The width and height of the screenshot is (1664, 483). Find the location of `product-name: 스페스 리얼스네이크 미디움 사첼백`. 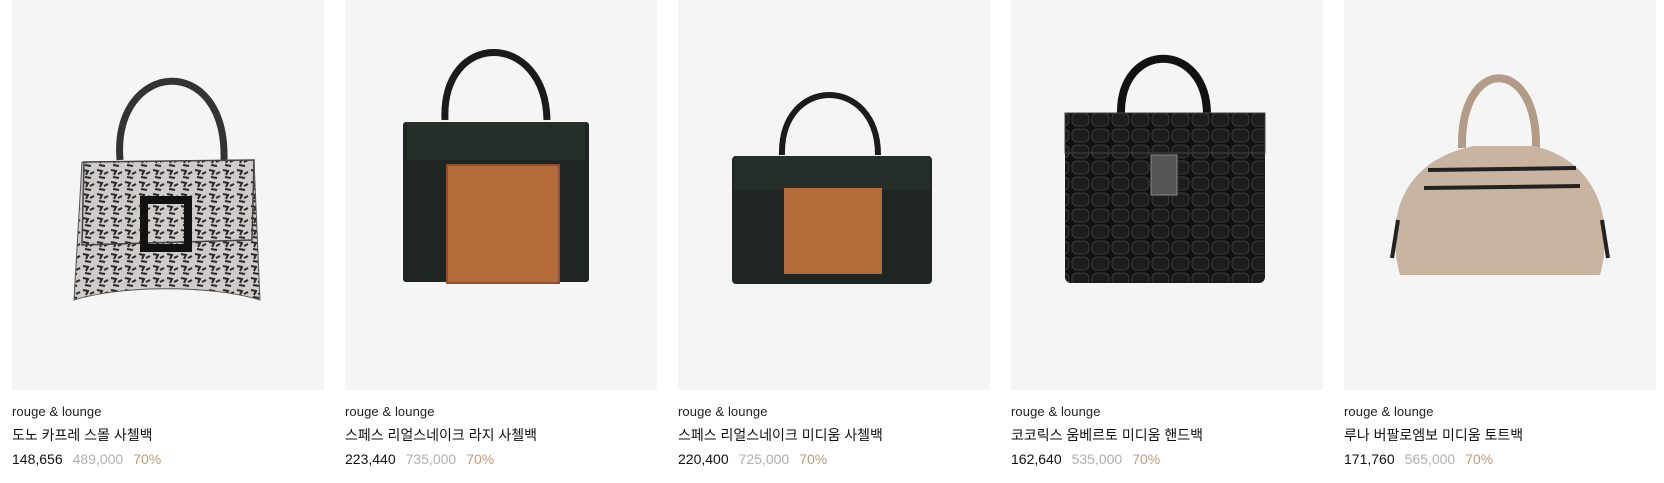

product-name: 스페스 리얼스네이크 미디움 사첼백 is located at coordinates (834, 435).